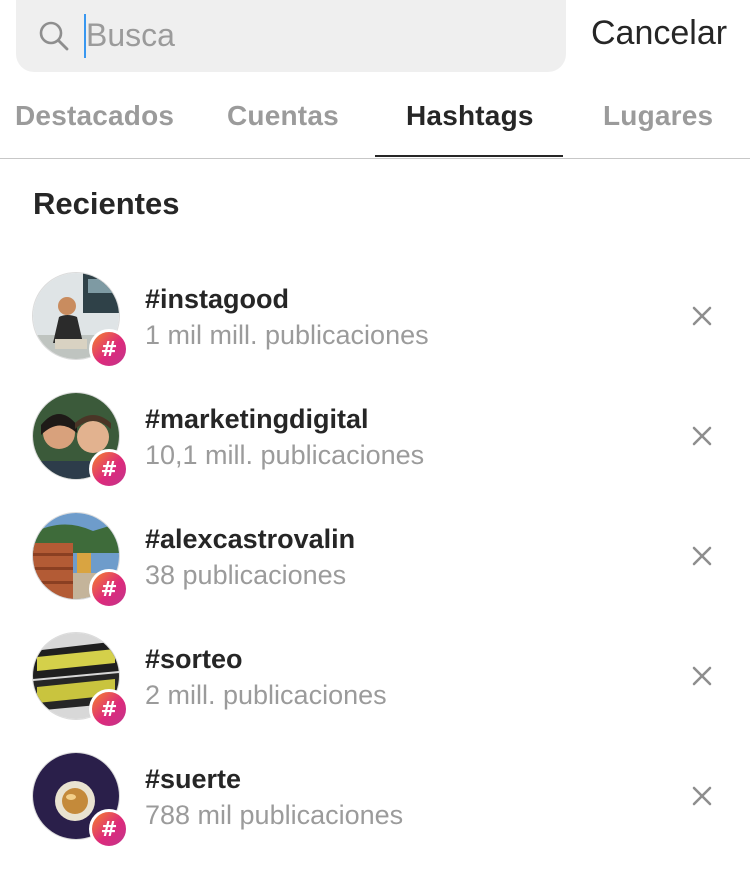 The width and height of the screenshot is (750, 872). Describe the element at coordinates (250, 539) in the screenshot. I see `hashtag-name: #alexcastrovalin` at that location.